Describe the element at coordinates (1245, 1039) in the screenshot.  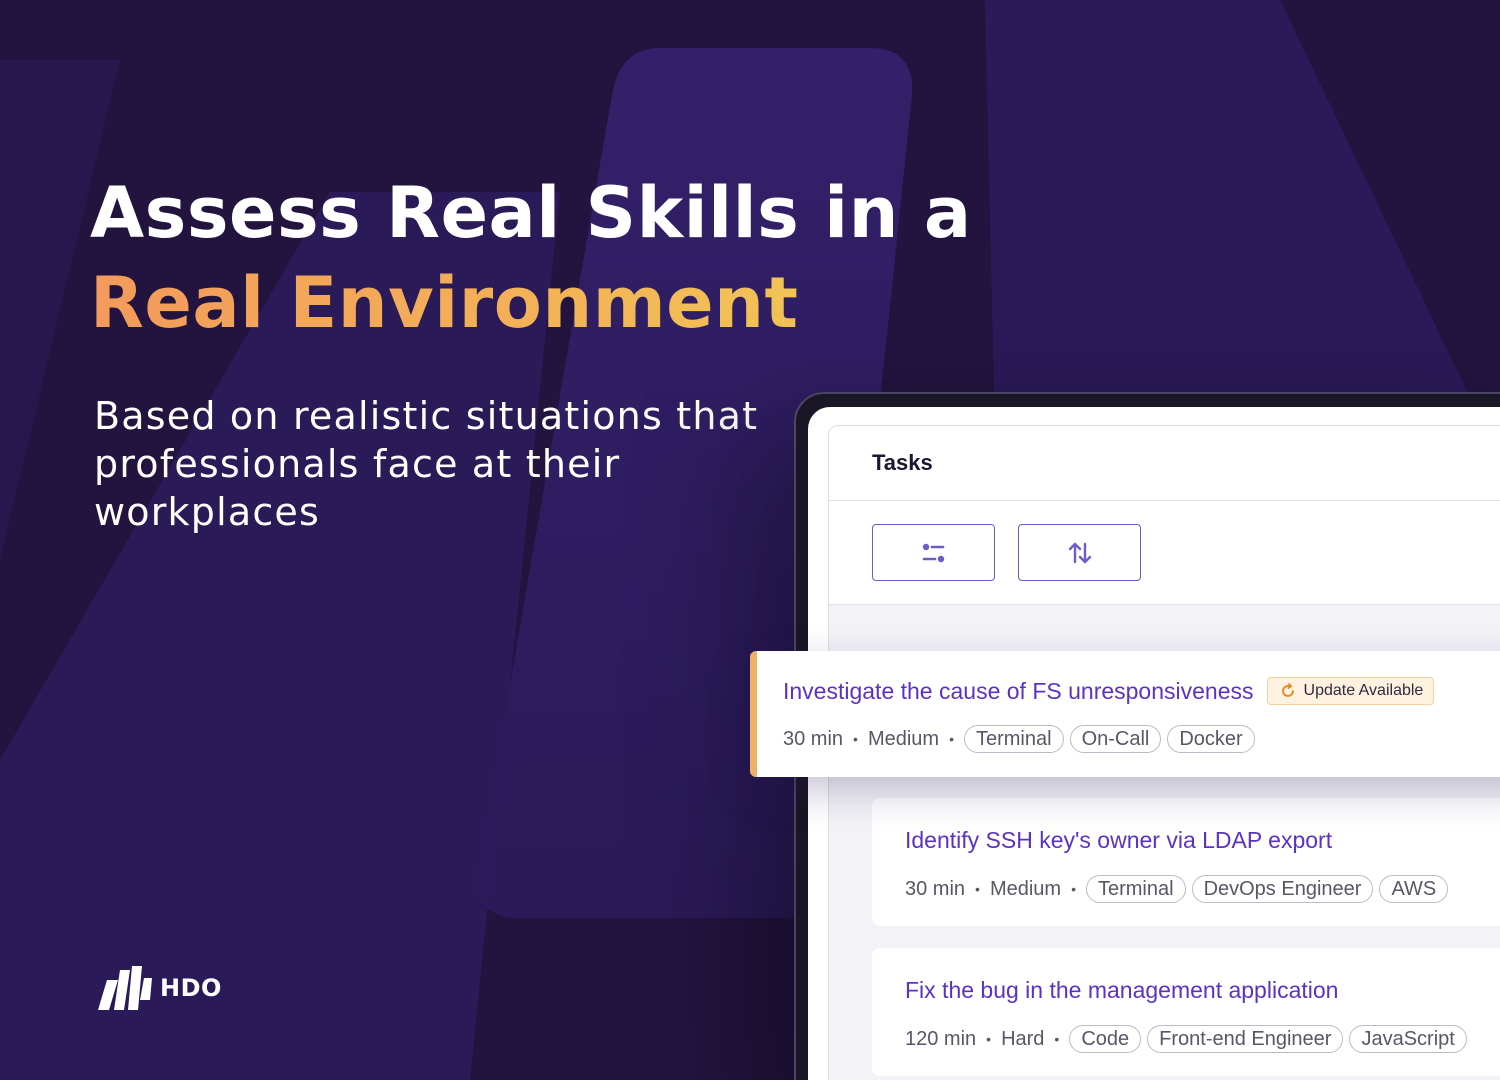
I see `task-tag: Front-end Engineer` at that location.